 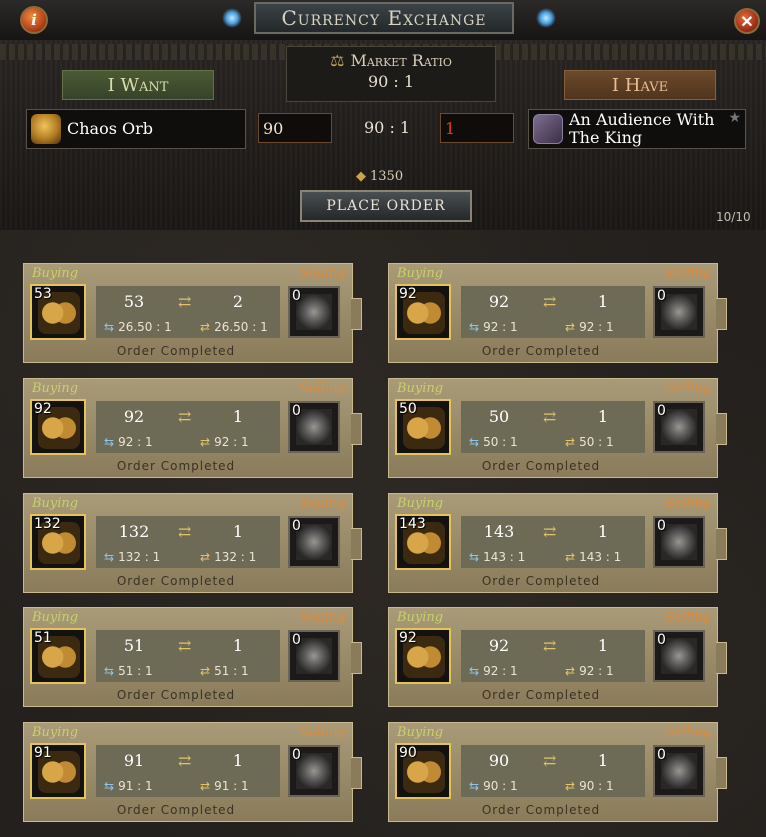 What do you see at coordinates (637, 129) in the screenshot?
I see `have-currency-selector: An Audience With The King ★` at bounding box center [637, 129].